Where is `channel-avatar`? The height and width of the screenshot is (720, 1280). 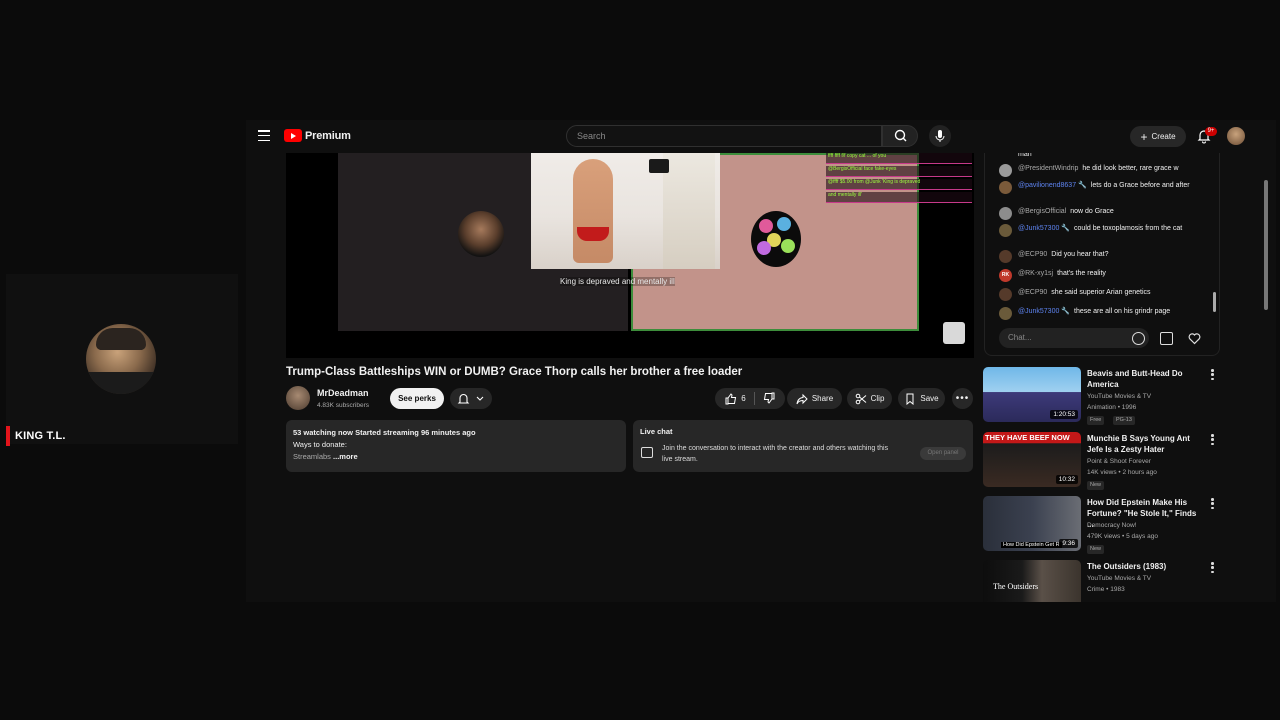
channel-avatar is located at coordinates (298, 398).